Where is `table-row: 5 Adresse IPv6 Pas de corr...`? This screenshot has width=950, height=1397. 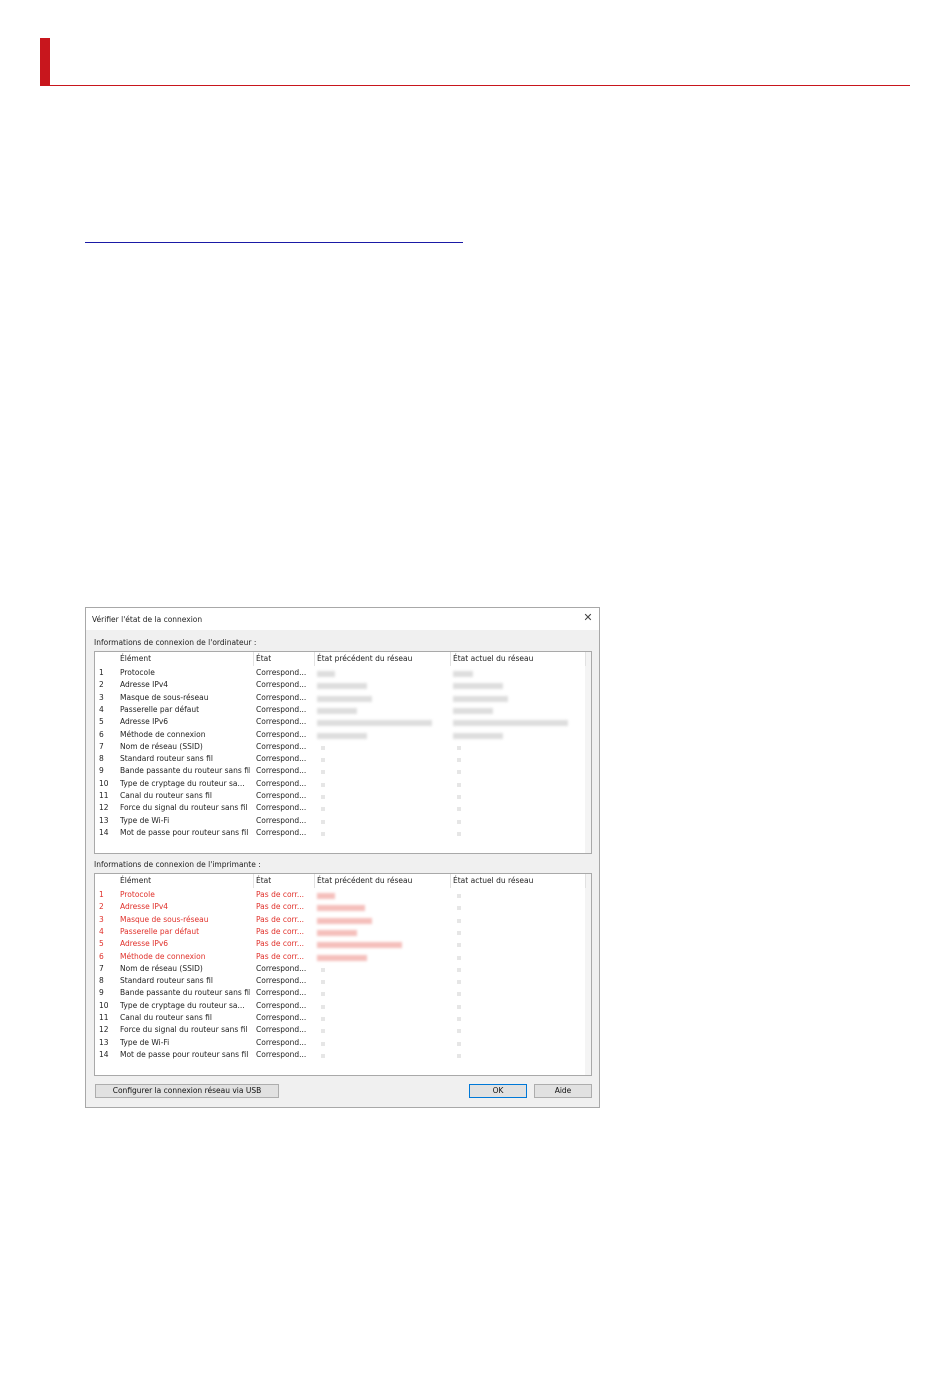 table-row: 5 Adresse IPv6 Pas de corr... is located at coordinates (343, 945).